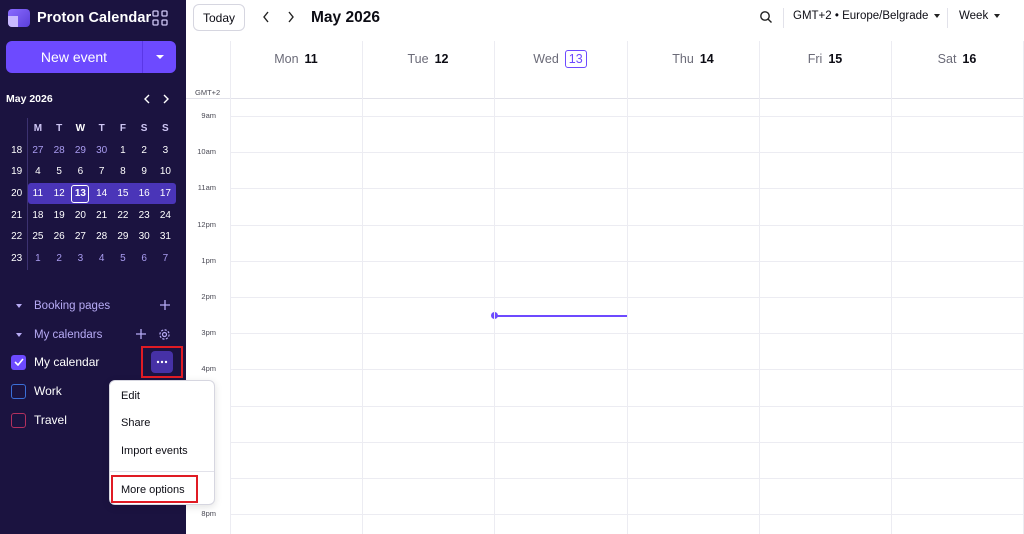 This screenshot has height=534, width=1024. What do you see at coordinates (162, 423) in the screenshot?
I see `menu-item-share: Share` at bounding box center [162, 423].